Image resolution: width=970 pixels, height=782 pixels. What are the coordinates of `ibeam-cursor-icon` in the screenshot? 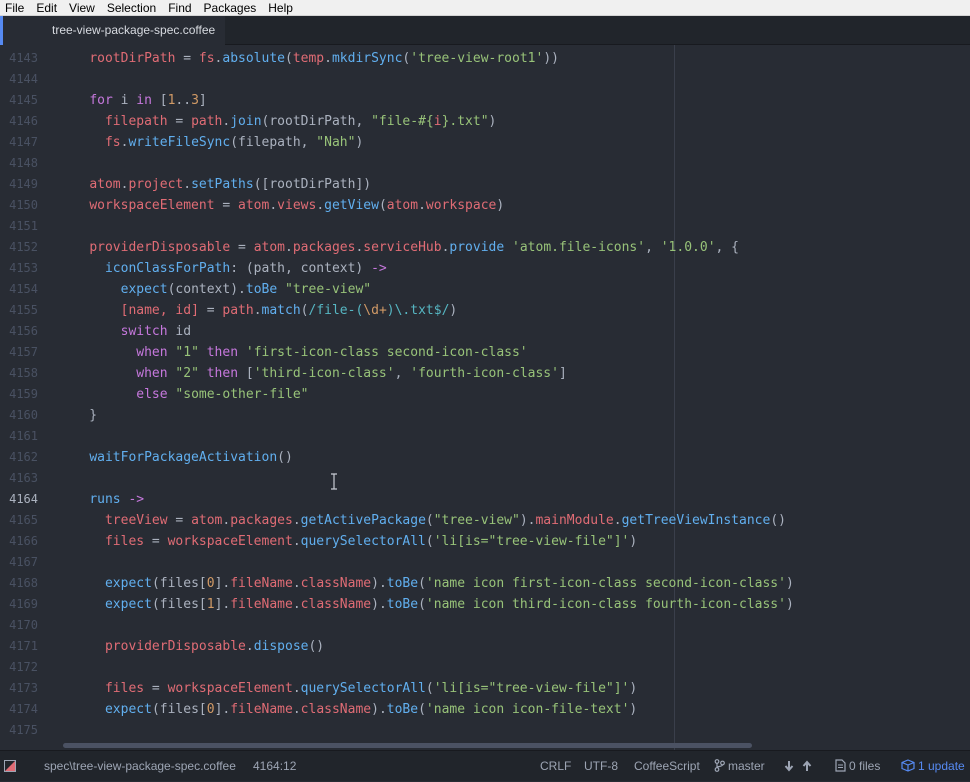 It's located at (334, 481).